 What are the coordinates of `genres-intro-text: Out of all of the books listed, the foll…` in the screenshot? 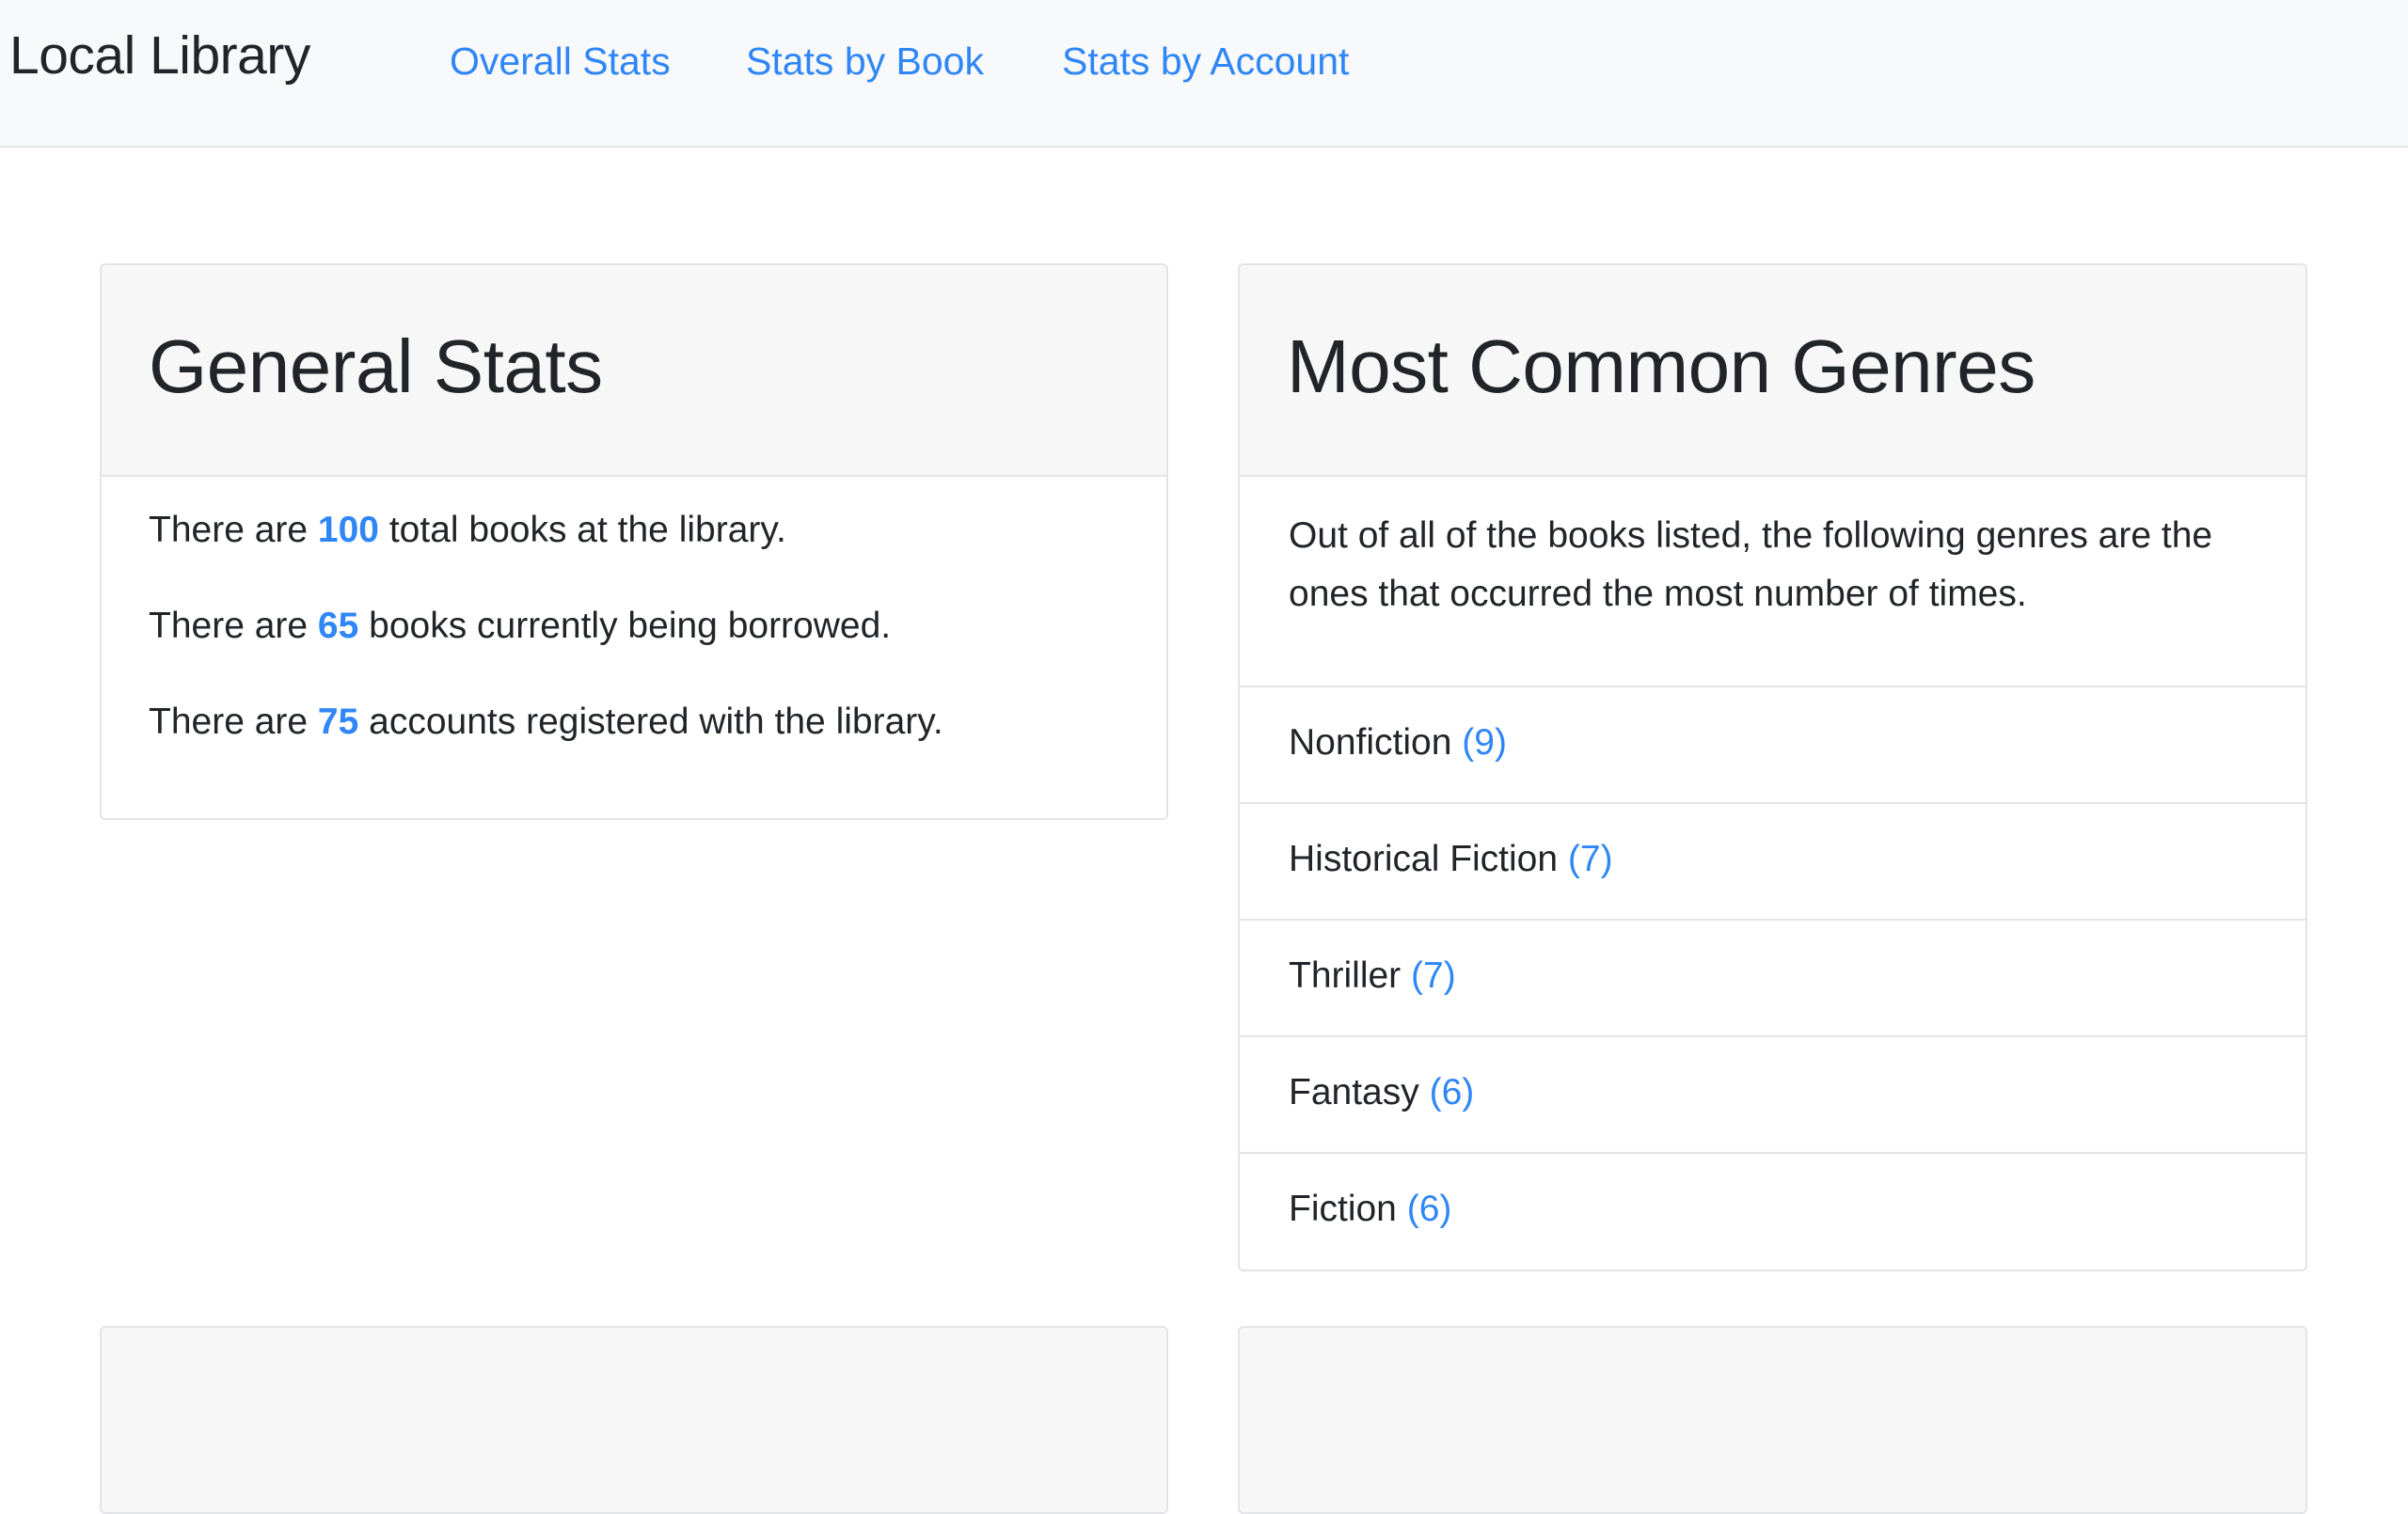 It's located at (1751, 564).